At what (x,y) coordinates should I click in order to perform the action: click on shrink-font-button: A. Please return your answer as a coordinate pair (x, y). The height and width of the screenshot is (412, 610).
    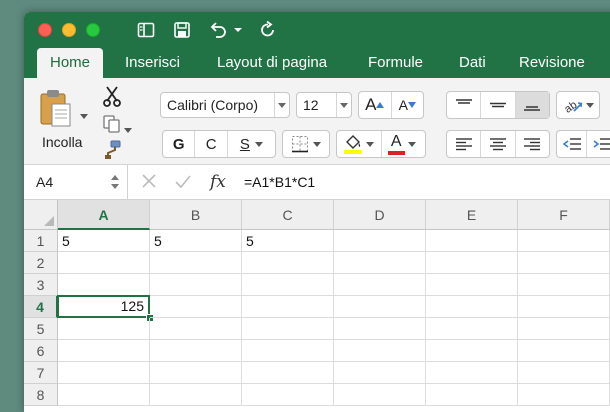
    Looking at the image, I should click on (408, 105).